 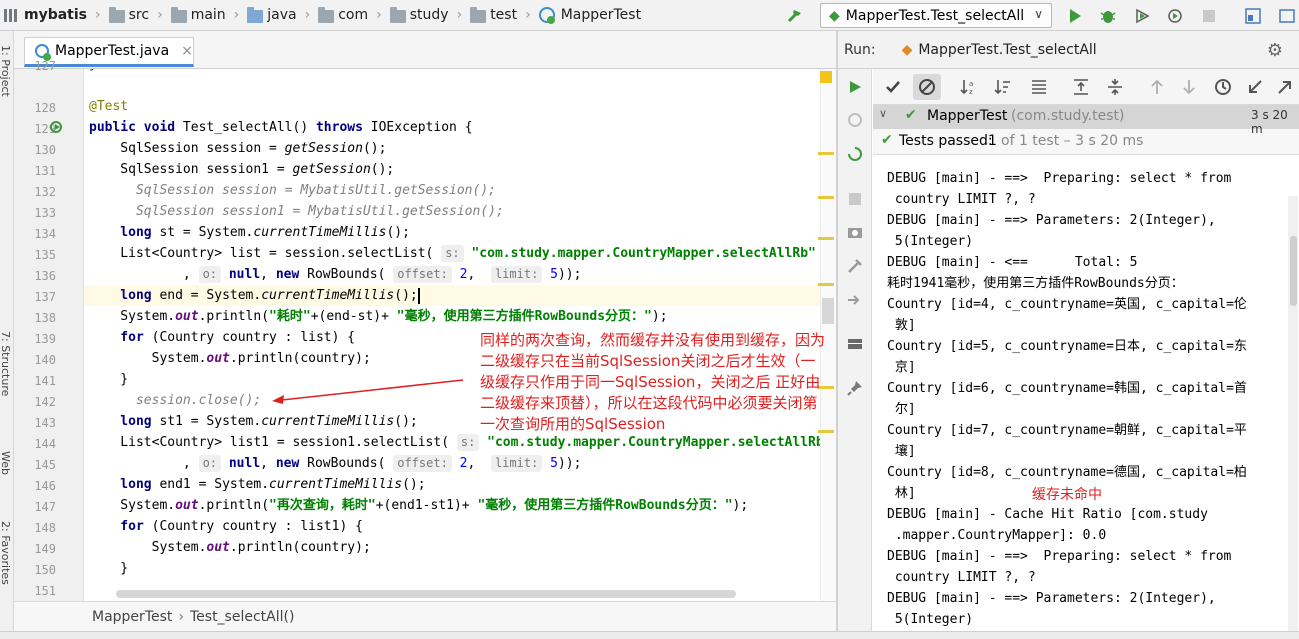 I want to click on project-icon, so click(x=12, y=15).